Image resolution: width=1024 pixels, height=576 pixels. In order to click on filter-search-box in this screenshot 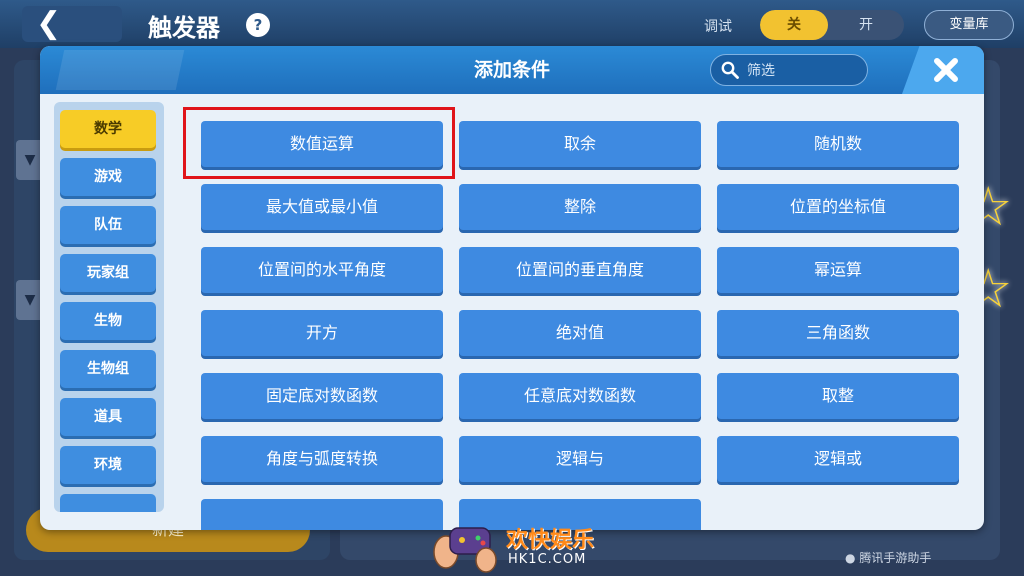, I will do `click(789, 70)`.